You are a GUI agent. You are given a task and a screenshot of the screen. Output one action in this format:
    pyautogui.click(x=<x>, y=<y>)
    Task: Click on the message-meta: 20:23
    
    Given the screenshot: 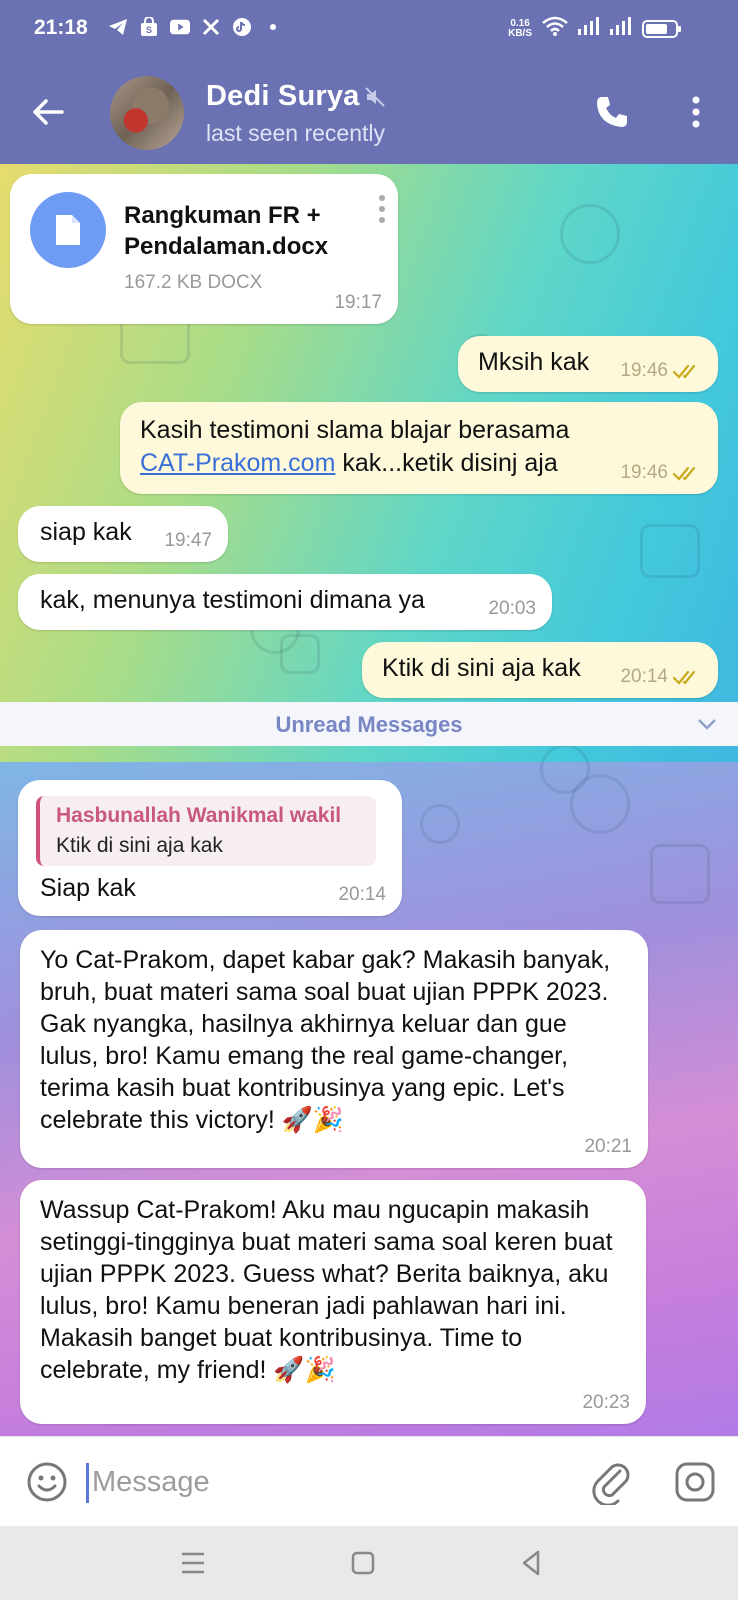 What is the action you would take?
    pyautogui.click(x=606, y=1403)
    